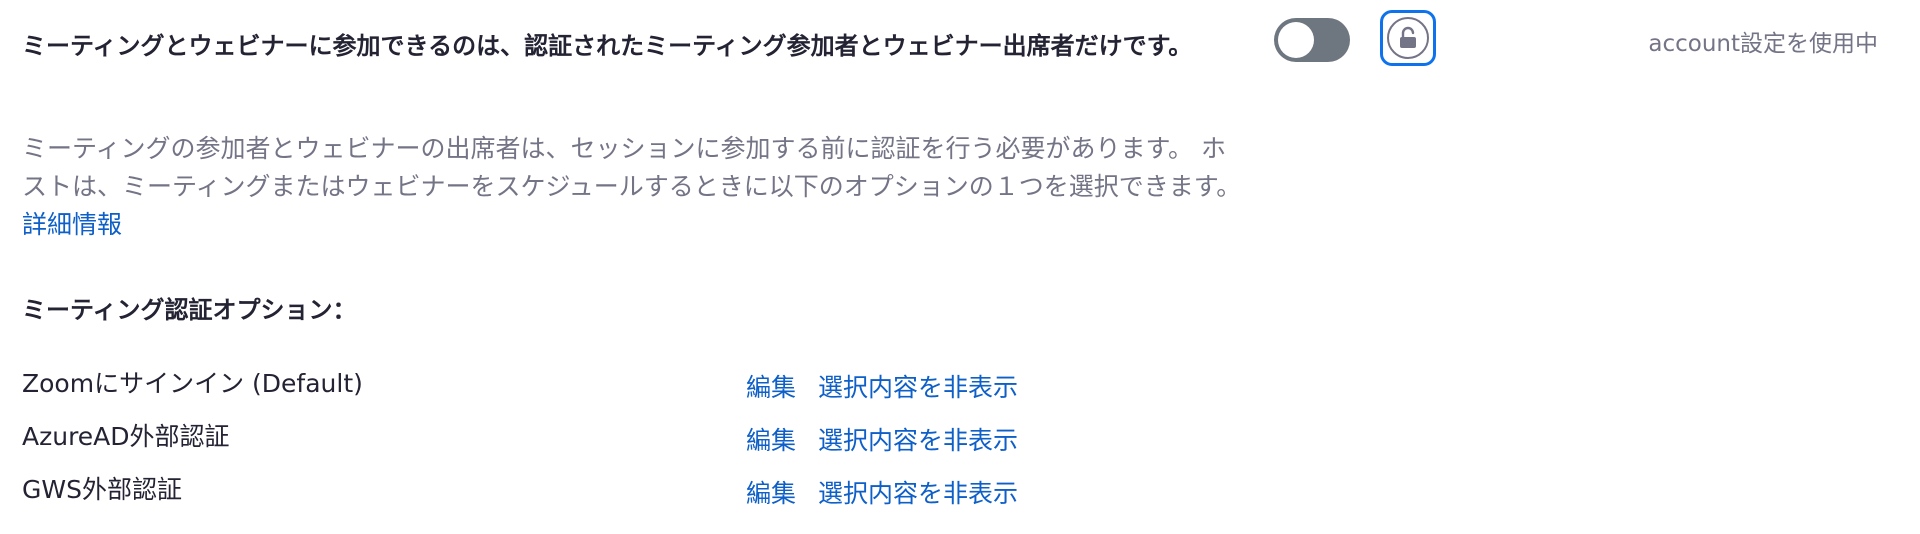  What do you see at coordinates (572, 437) in the screenshot?
I see `option-row-azuread: AzureAD外部認証 編集 選択内容を非表示` at bounding box center [572, 437].